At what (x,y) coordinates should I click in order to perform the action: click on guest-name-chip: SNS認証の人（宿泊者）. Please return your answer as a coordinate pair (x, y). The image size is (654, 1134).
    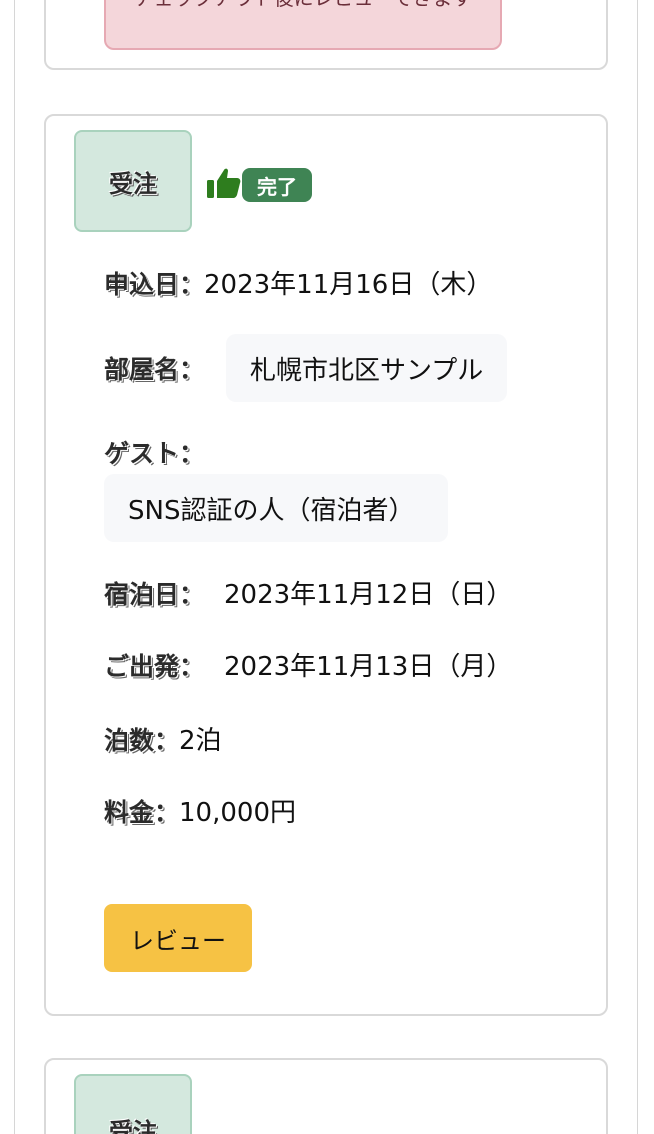
    Looking at the image, I should click on (276, 508).